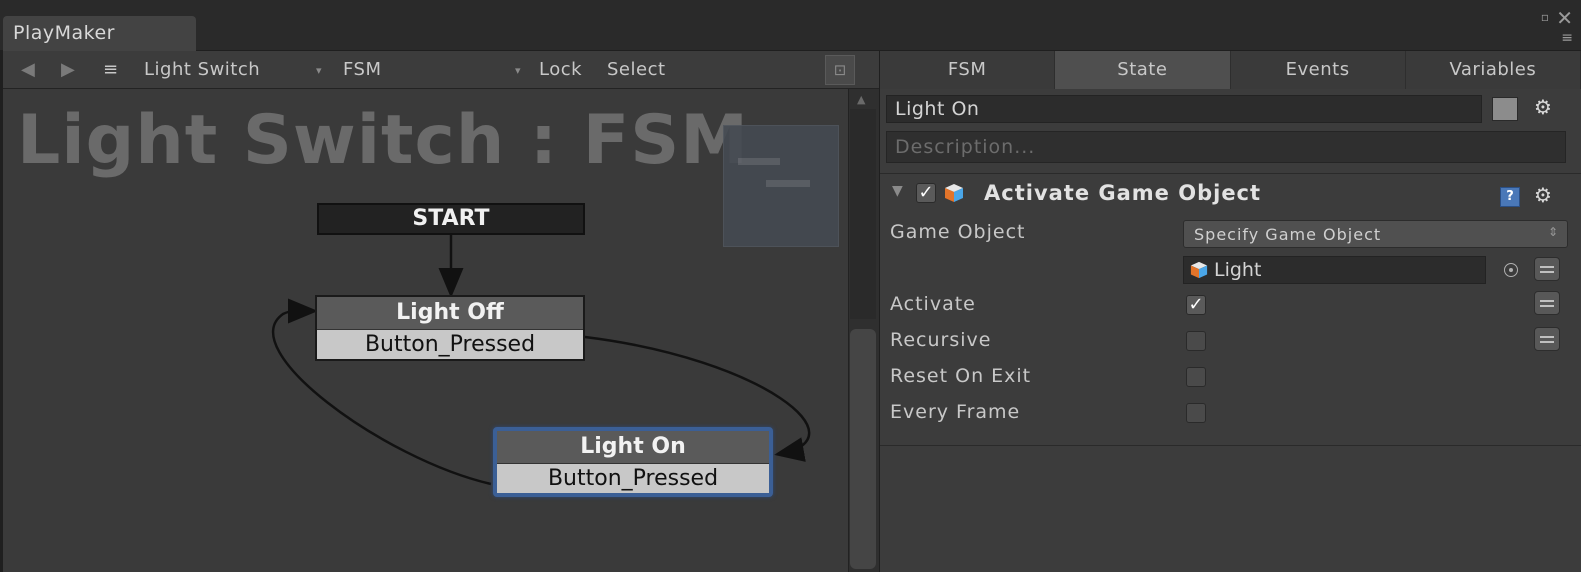 The width and height of the screenshot is (1581, 572). I want to click on reset-on-exit-label: Reset On Exit, so click(961, 376).